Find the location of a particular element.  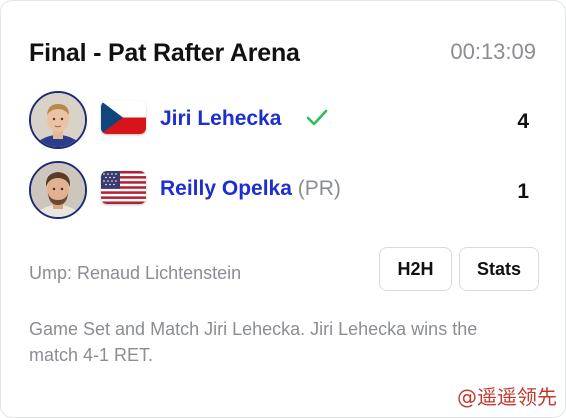

player-row-opelka: Reilly Opelka (PR) 1 is located at coordinates (284, 190).